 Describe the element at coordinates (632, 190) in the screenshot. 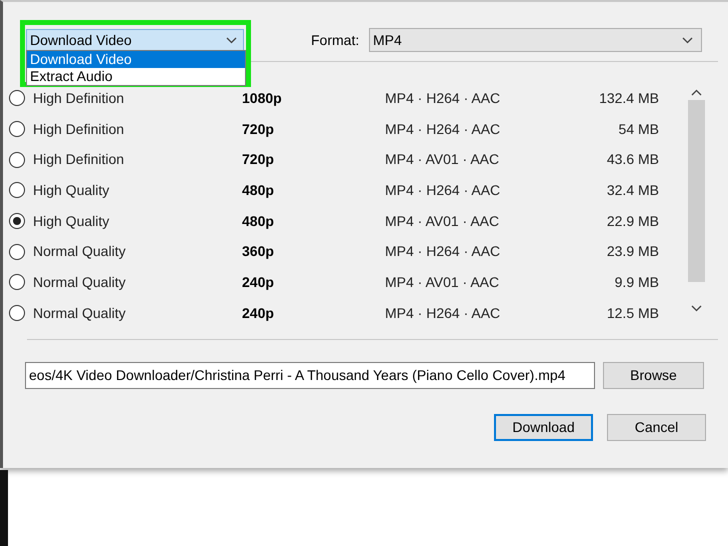

I see `file-size: 32.4 MB` at that location.